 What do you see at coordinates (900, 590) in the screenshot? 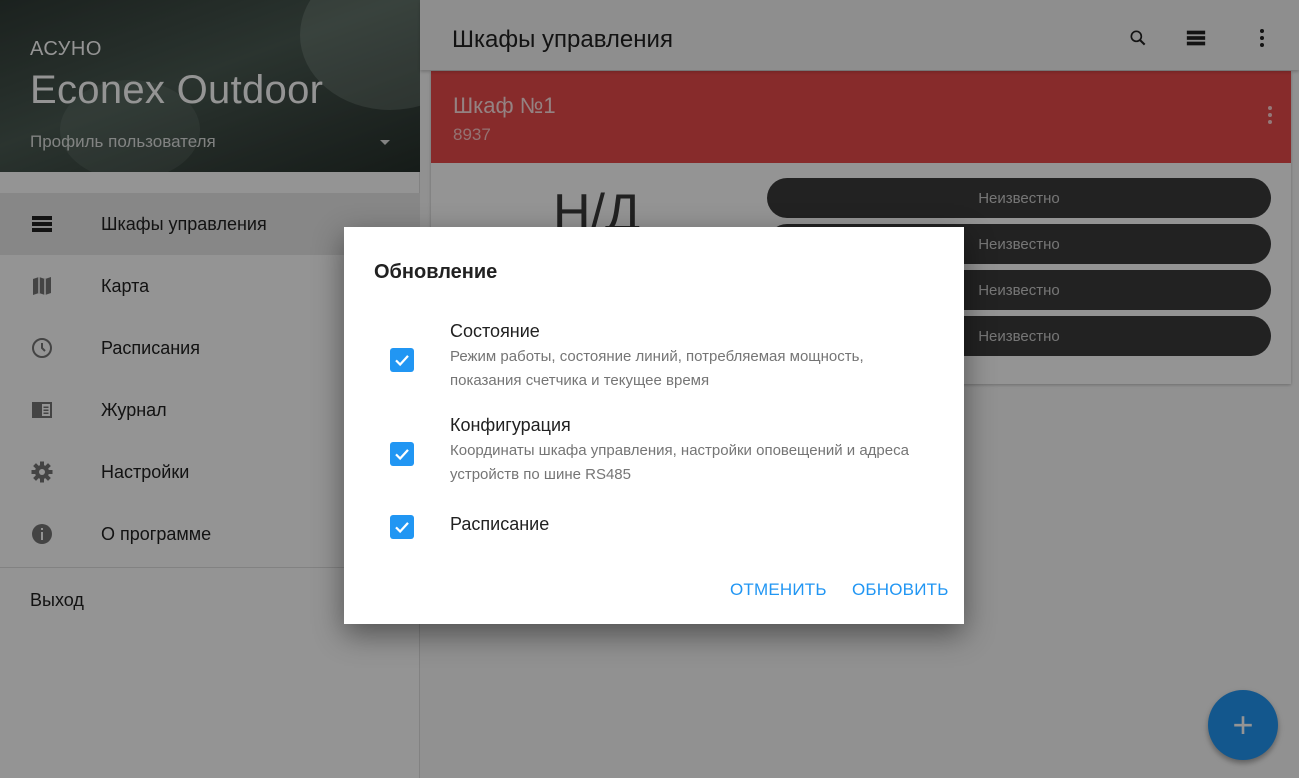
I see `update-button: Обновить` at bounding box center [900, 590].